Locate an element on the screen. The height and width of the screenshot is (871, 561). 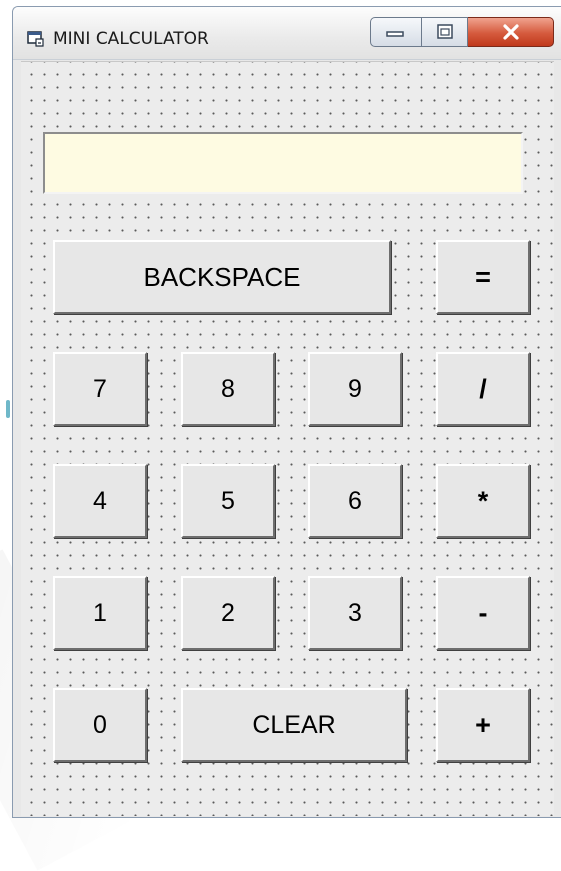
window-title: MINI CALCULATOR is located at coordinates (131, 39).